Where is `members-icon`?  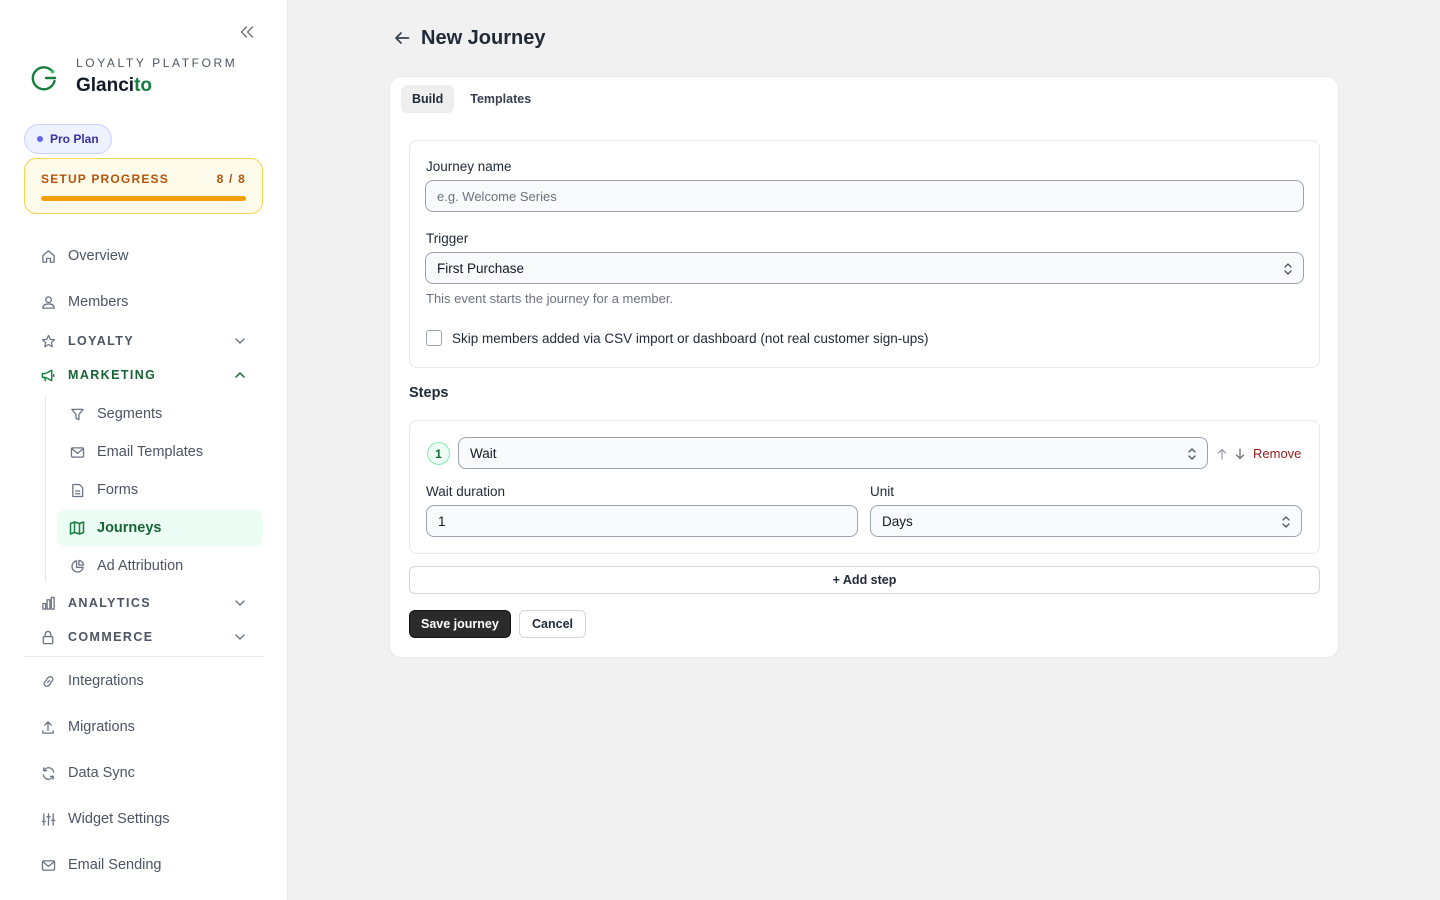
members-icon is located at coordinates (48, 302).